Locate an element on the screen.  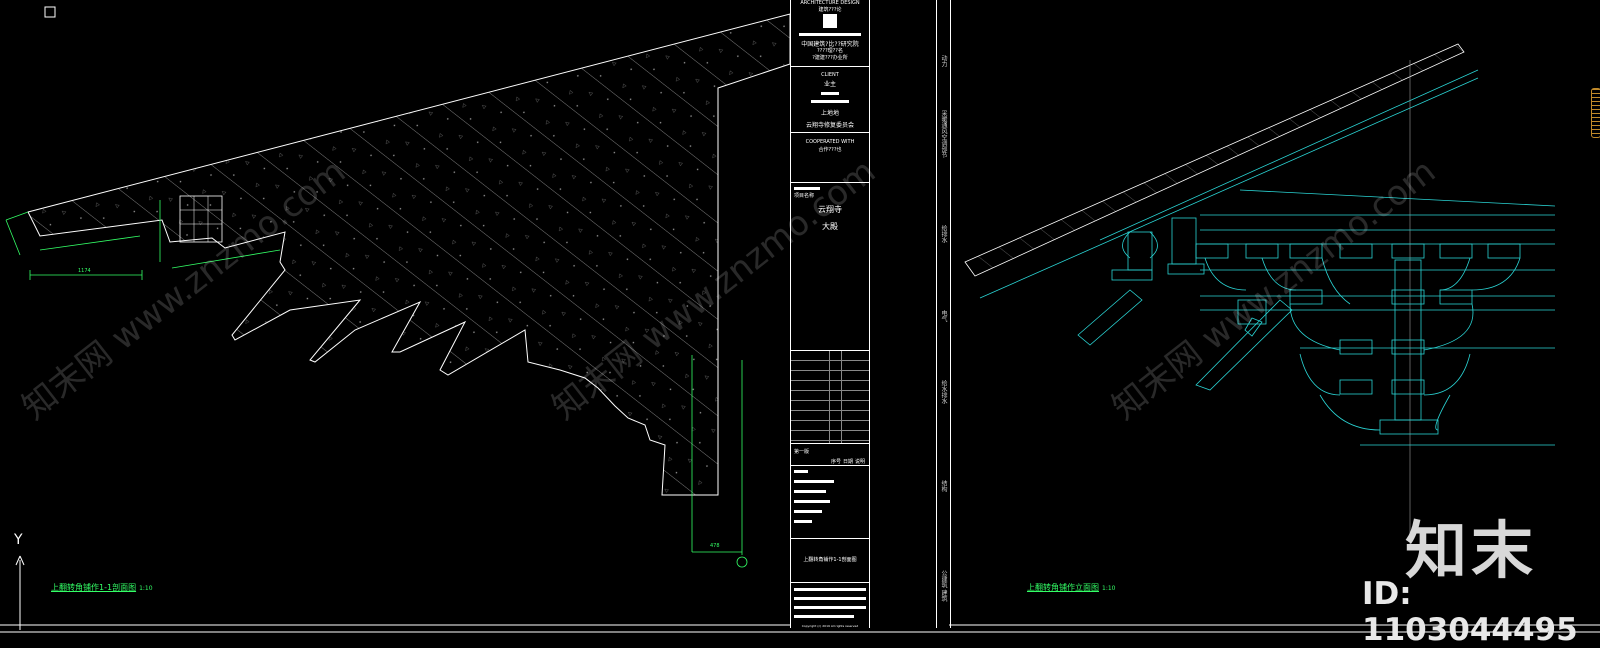
watermark-id-text: ID: 1103044495 is located at coordinates (1470, 612).